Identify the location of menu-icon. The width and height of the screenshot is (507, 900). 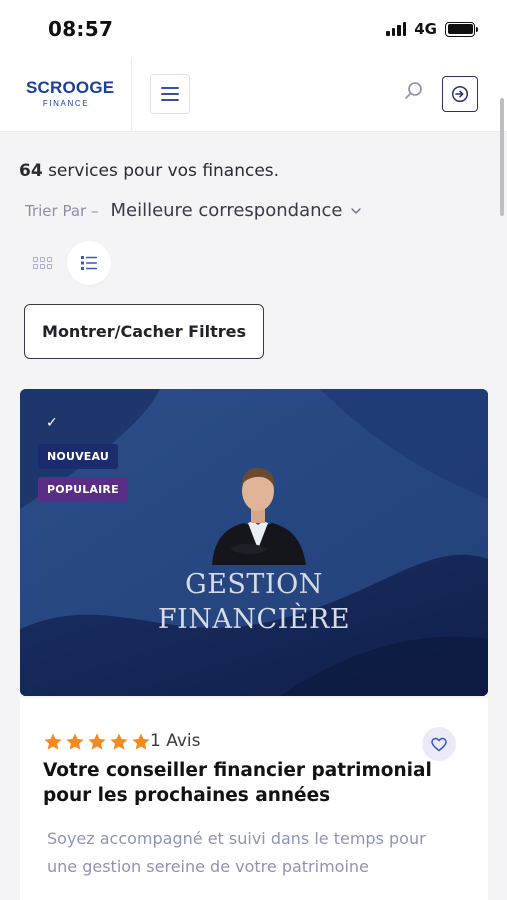
(170, 88).